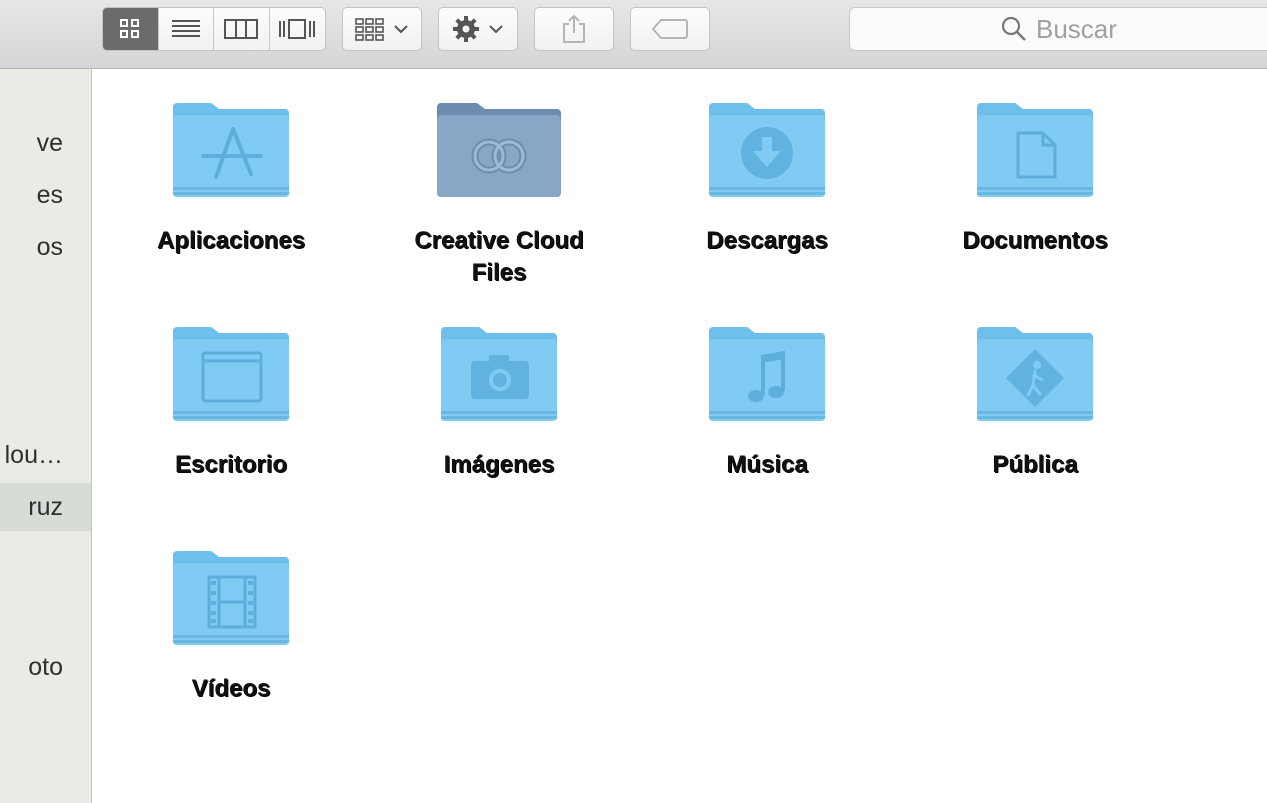  I want to click on list-view-button, so click(186, 29).